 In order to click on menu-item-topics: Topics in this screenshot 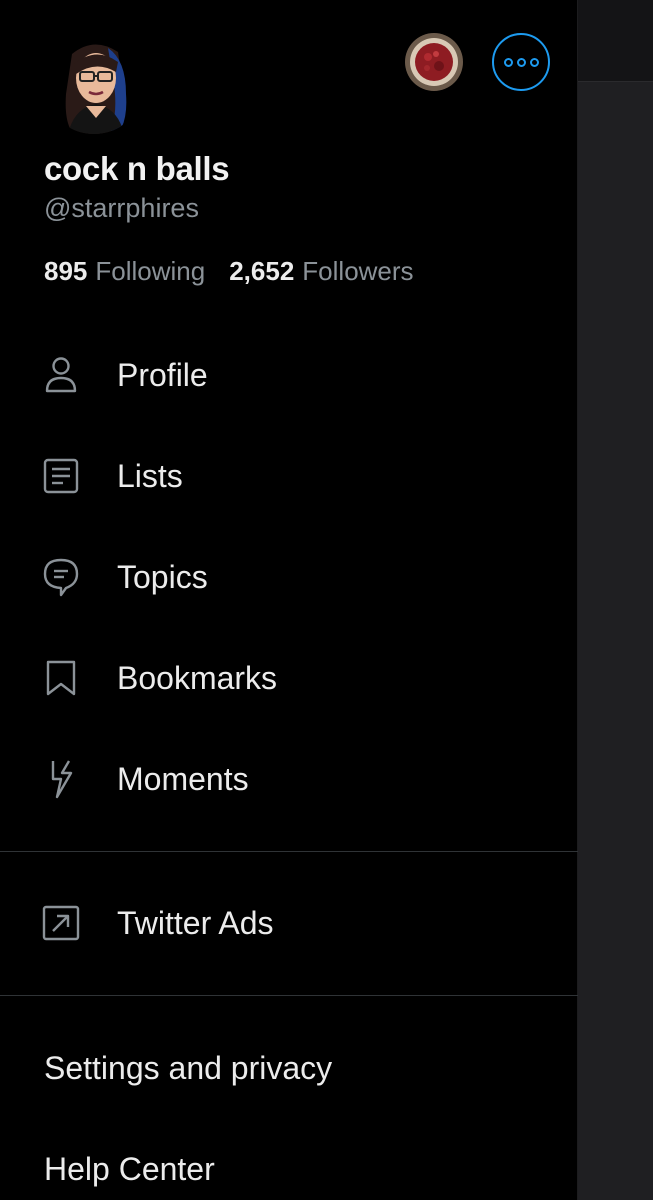, I will do `click(289, 577)`.